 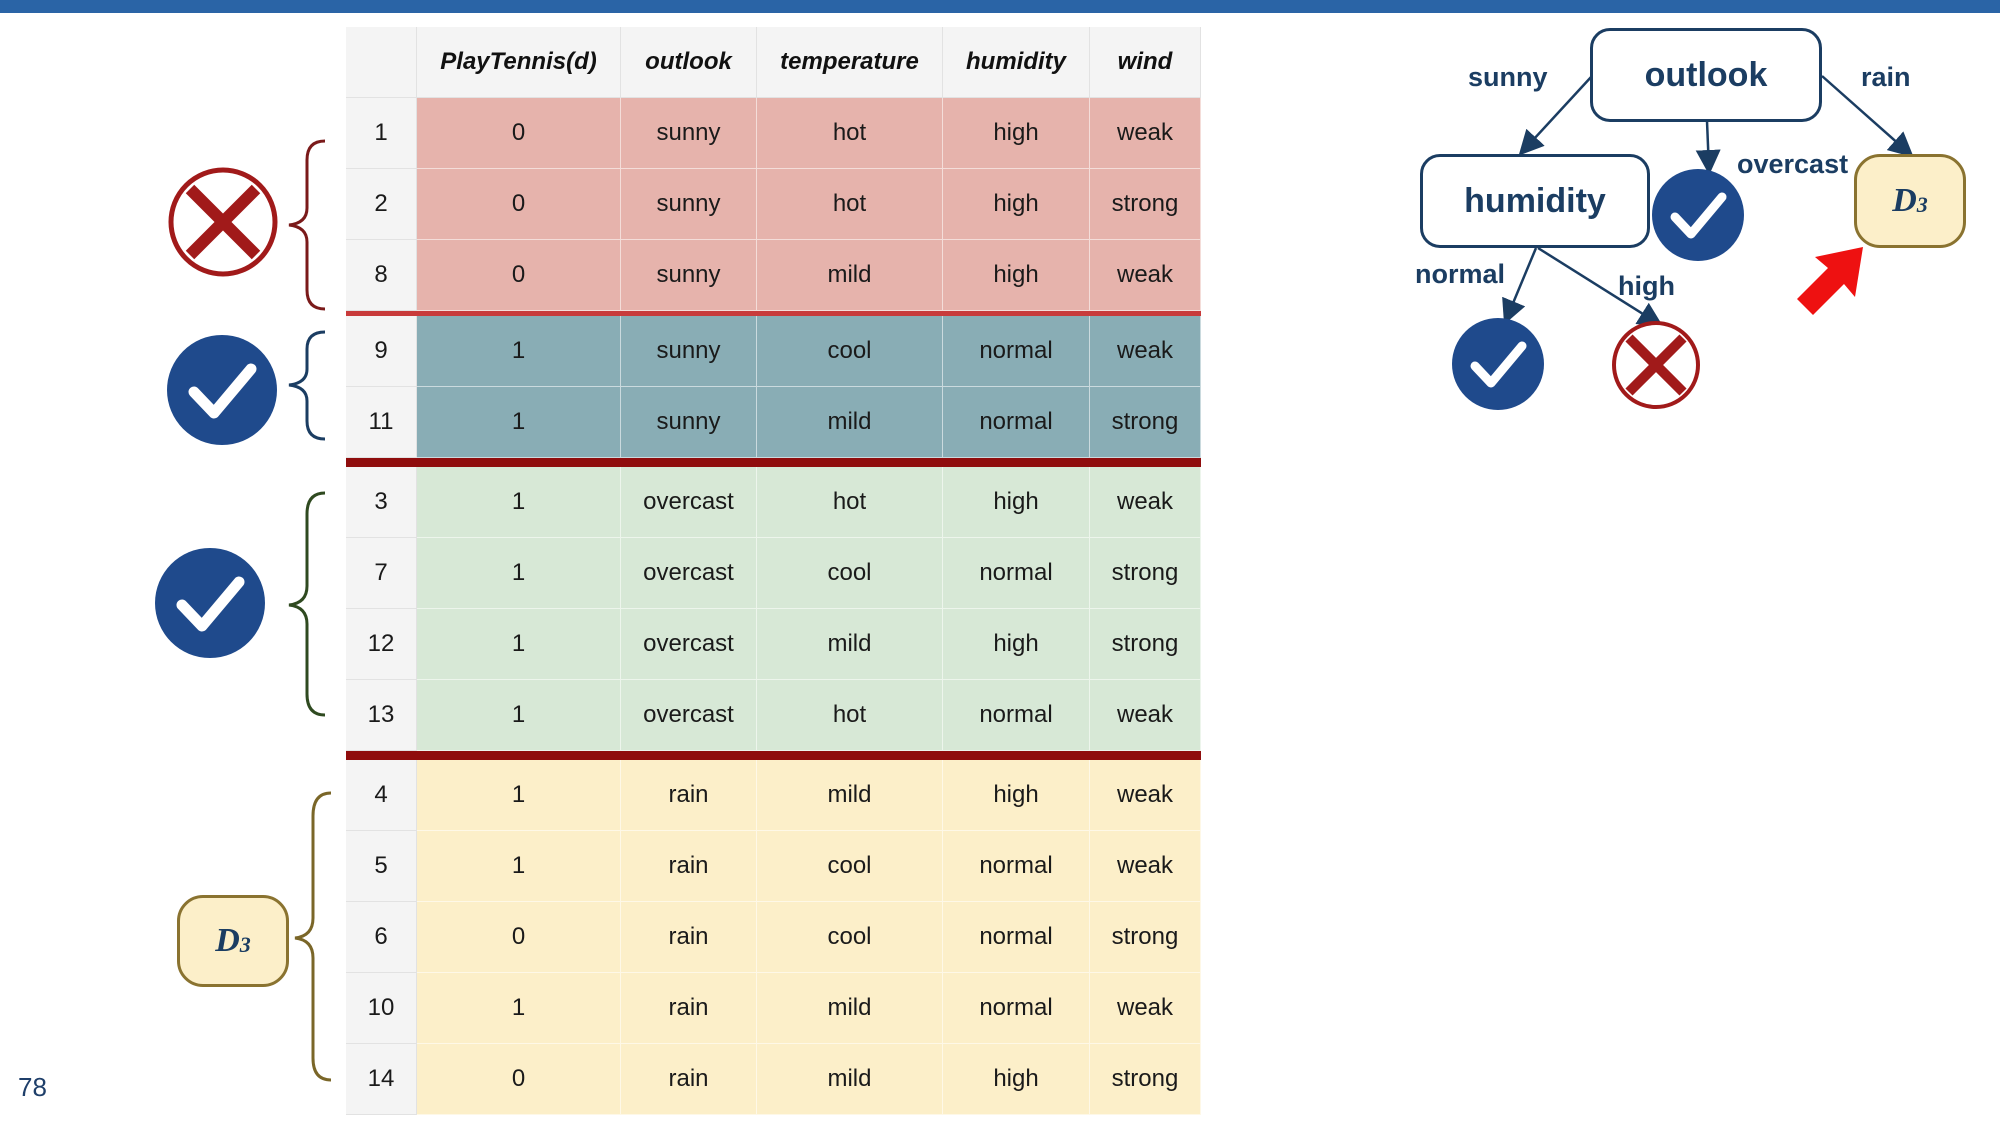 What do you see at coordinates (1508, 77) in the screenshot?
I see `edge-label-sunny: sunny` at bounding box center [1508, 77].